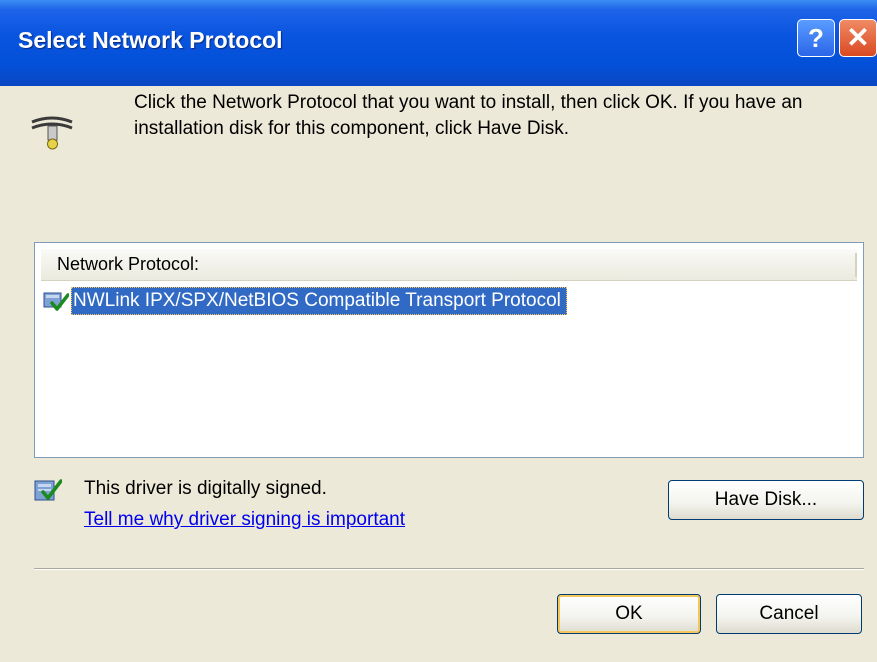 Image resolution: width=877 pixels, height=662 pixels. What do you see at coordinates (858, 38) in the screenshot?
I see `close-button: ✕` at bounding box center [858, 38].